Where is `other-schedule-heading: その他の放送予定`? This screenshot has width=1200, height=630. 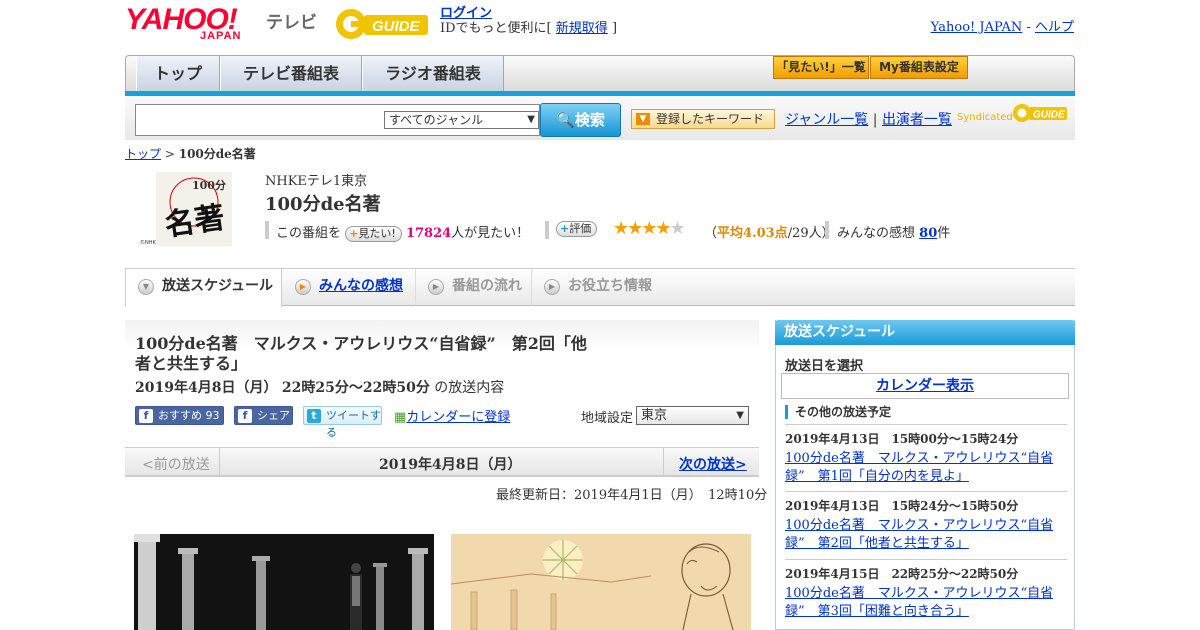
other-schedule-heading: その他の放送予定 is located at coordinates (838, 412).